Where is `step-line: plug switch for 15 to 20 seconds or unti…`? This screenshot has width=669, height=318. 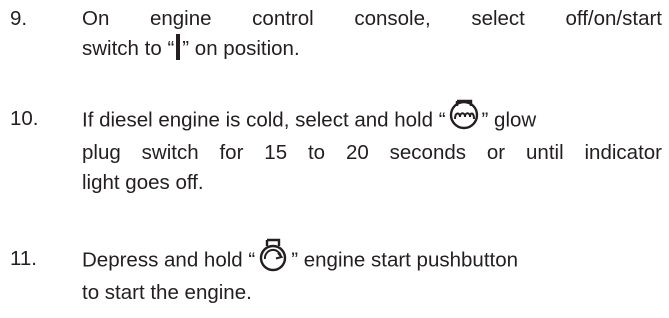
step-line: plug switch for 15 to 20 seconds or unti… is located at coordinates (372, 152).